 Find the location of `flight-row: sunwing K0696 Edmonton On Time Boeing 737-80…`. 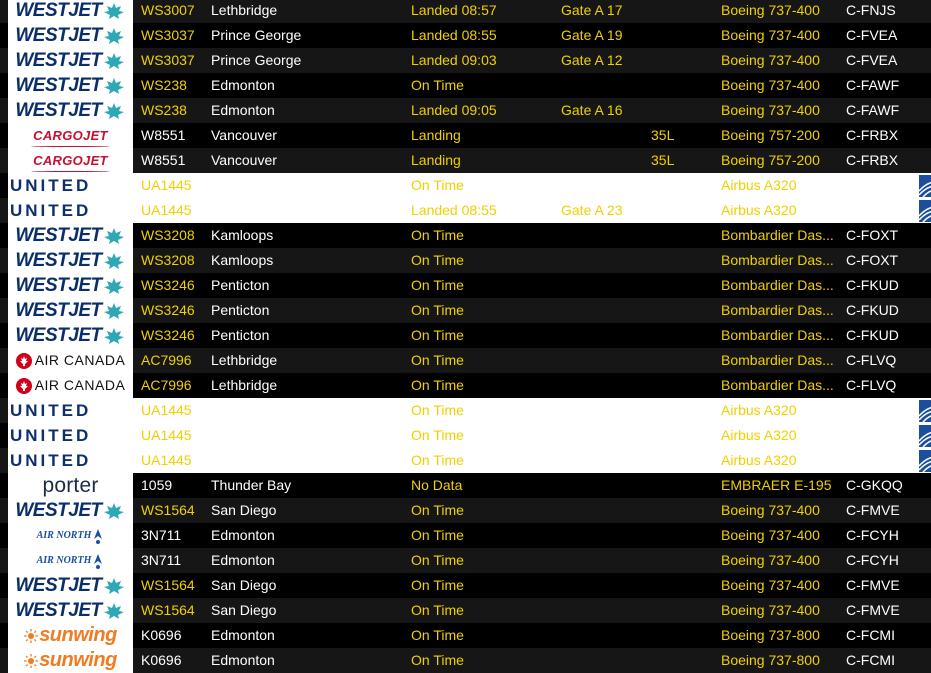

flight-row: sunwing K0696 Edmonton On Time Boeing 737-80… is located at coordinates (465, 660).